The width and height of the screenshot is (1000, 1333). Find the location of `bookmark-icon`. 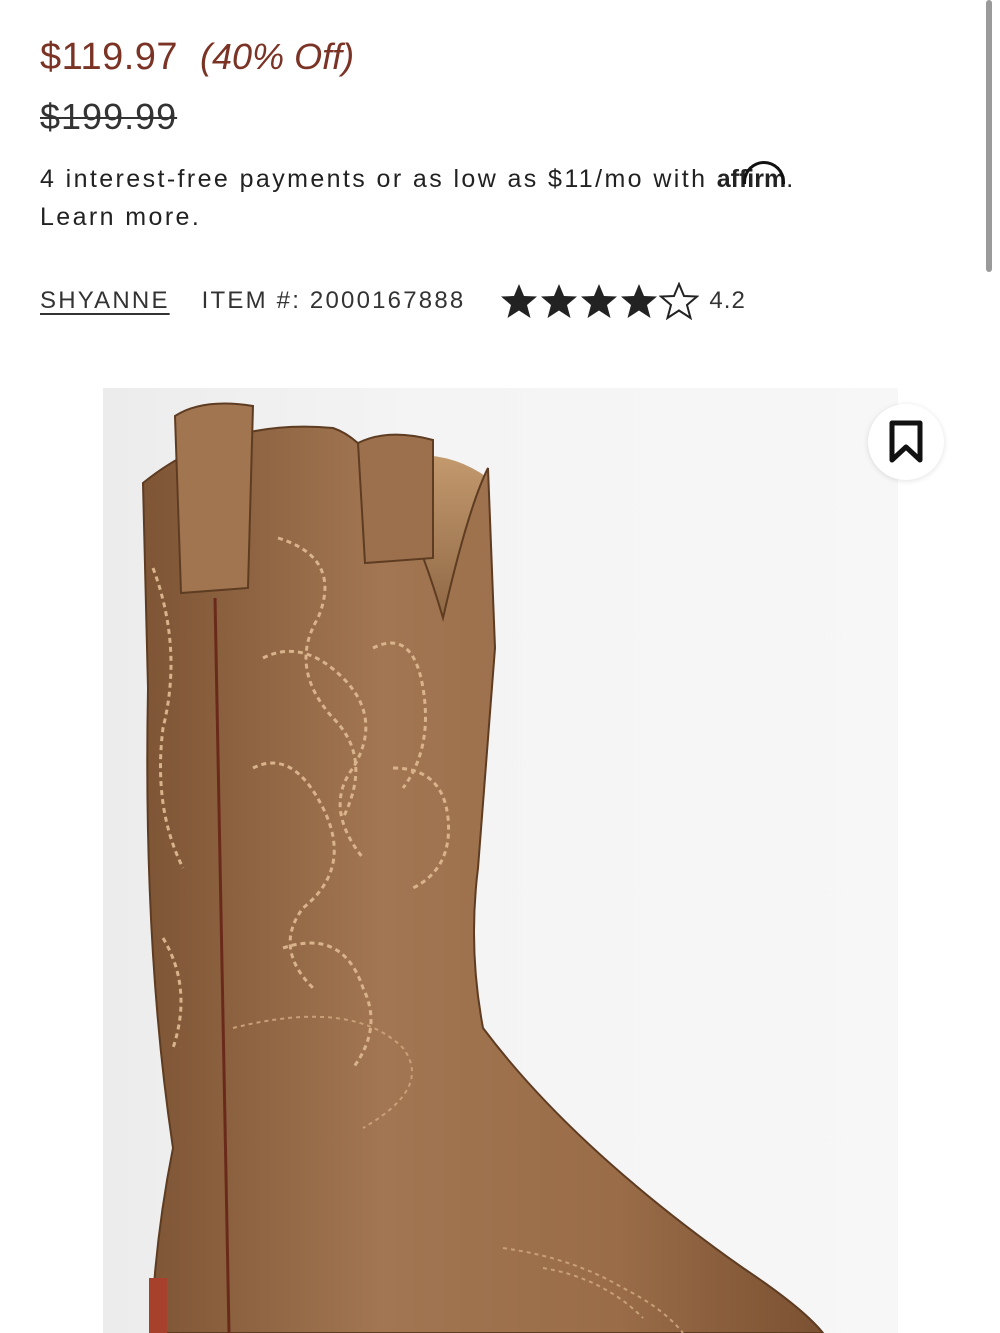

bookmark-icon is located at coordinates (906, 441).